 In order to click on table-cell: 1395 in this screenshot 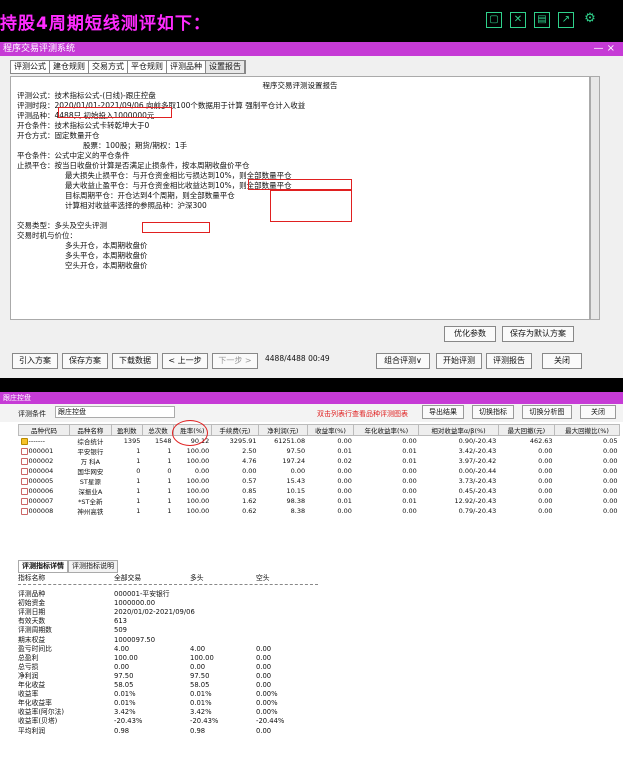, I will do `click(132, 441)`.